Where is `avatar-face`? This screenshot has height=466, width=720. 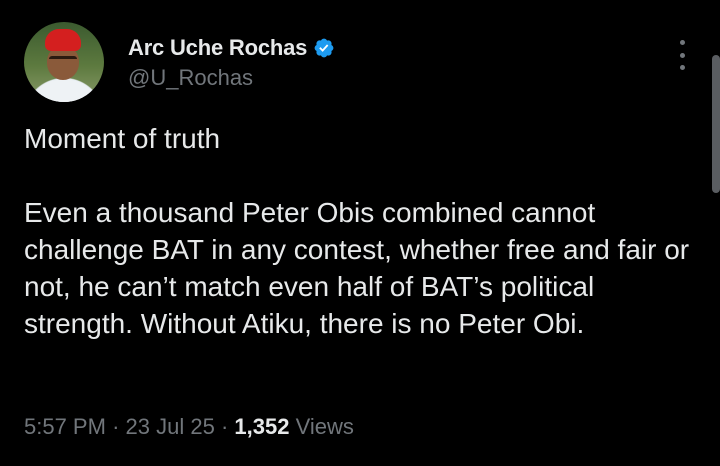 avatar-face is located at coordinates (63, 63).